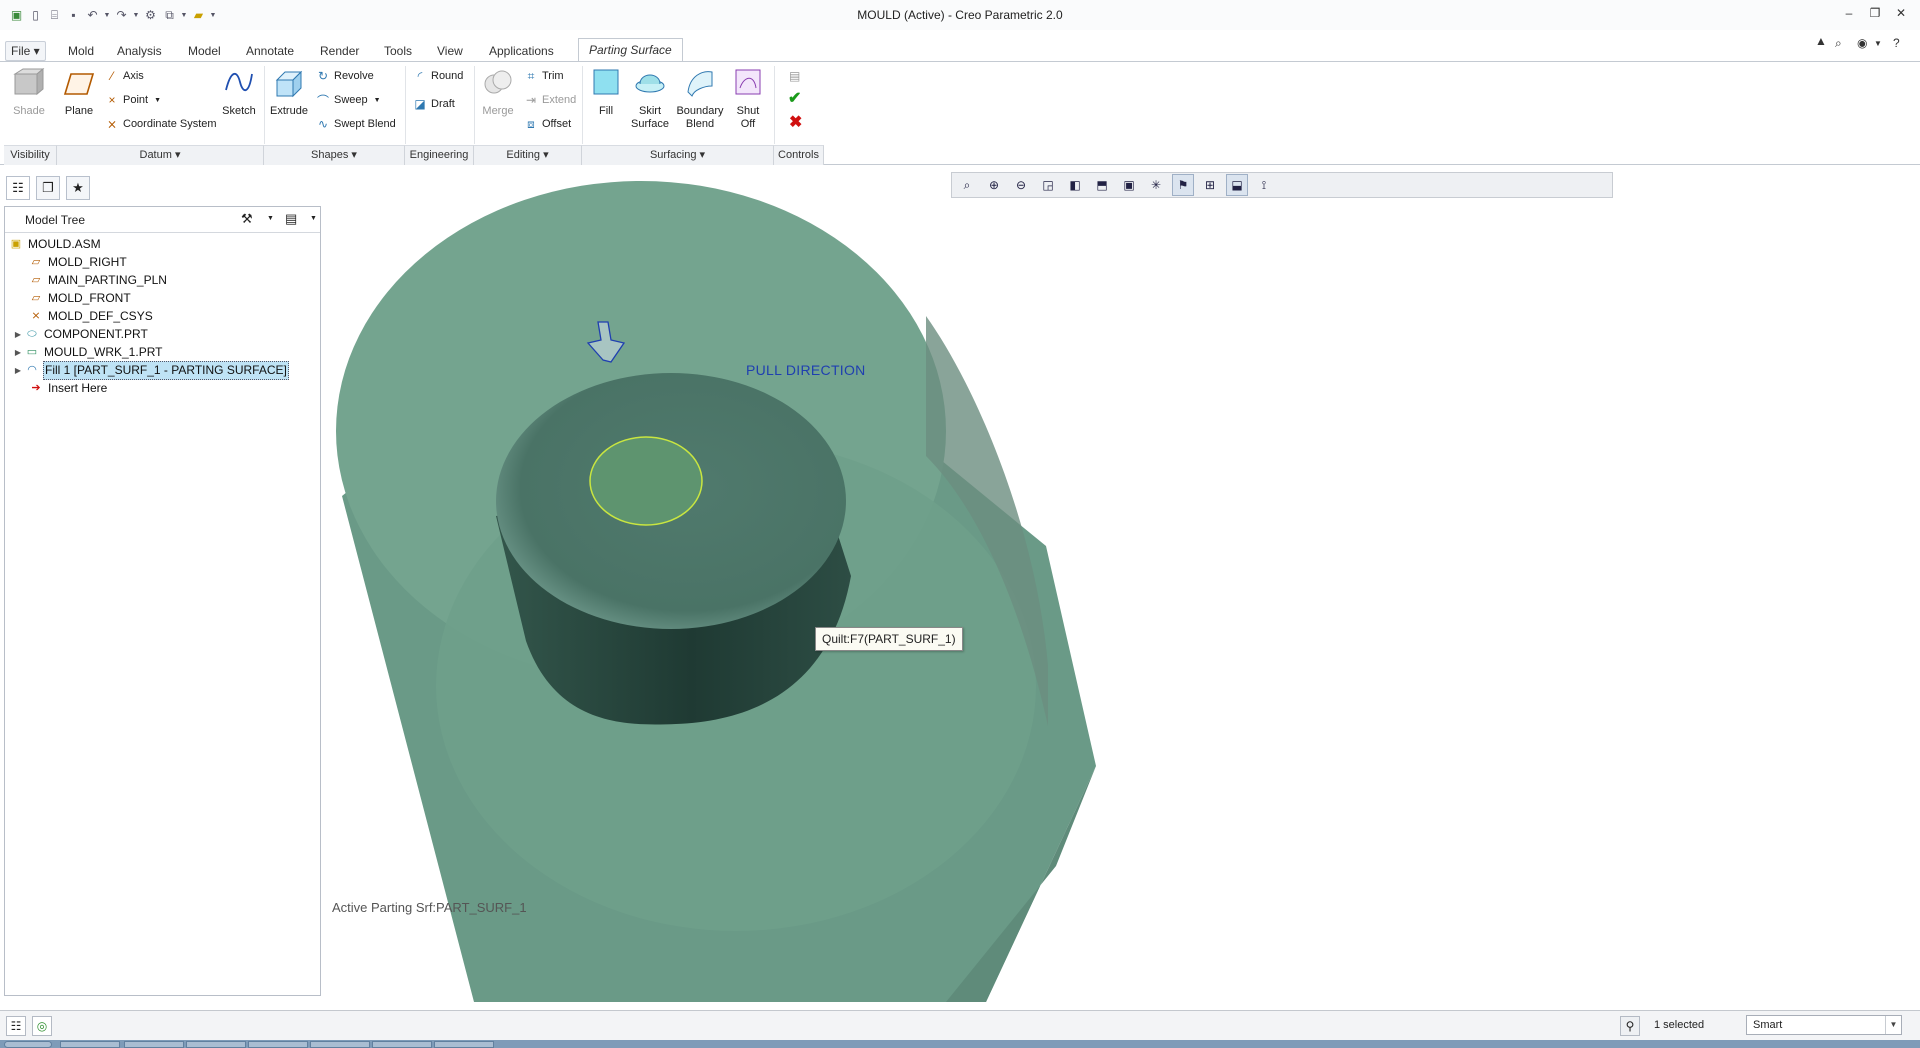 This screenshot has width=1920, height=1048. Describe the element at coordinates (794, 98) in the screenshot. I see `ok-checkmark-icon: ✔` at that location.